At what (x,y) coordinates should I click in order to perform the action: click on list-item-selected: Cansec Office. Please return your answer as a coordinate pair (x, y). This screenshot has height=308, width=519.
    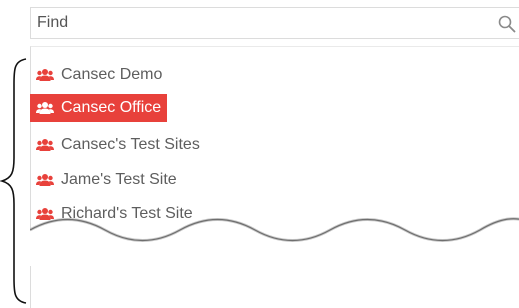
    Looking at the image, I should click on (99, 108).